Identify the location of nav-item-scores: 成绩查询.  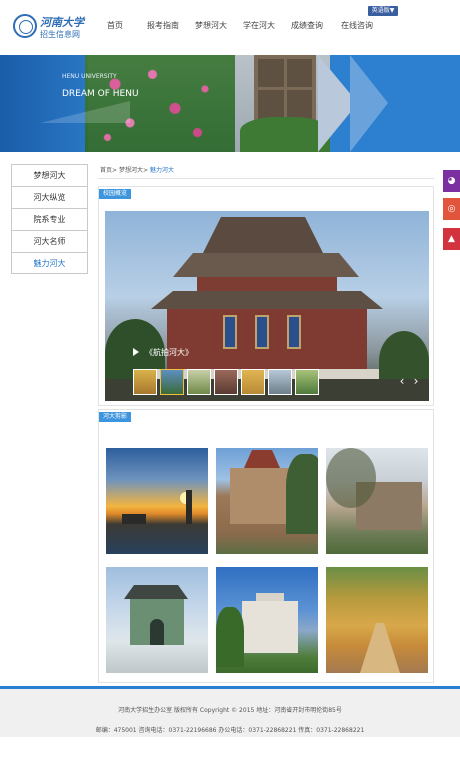
(307, 25).